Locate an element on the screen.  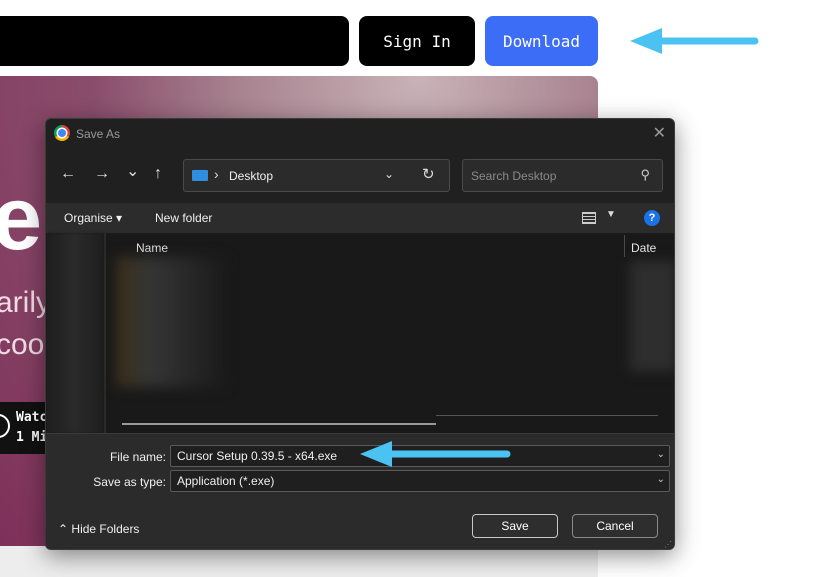
address-bar: › Desktop ⌄ ↻ is located at coordinates (316, 175).